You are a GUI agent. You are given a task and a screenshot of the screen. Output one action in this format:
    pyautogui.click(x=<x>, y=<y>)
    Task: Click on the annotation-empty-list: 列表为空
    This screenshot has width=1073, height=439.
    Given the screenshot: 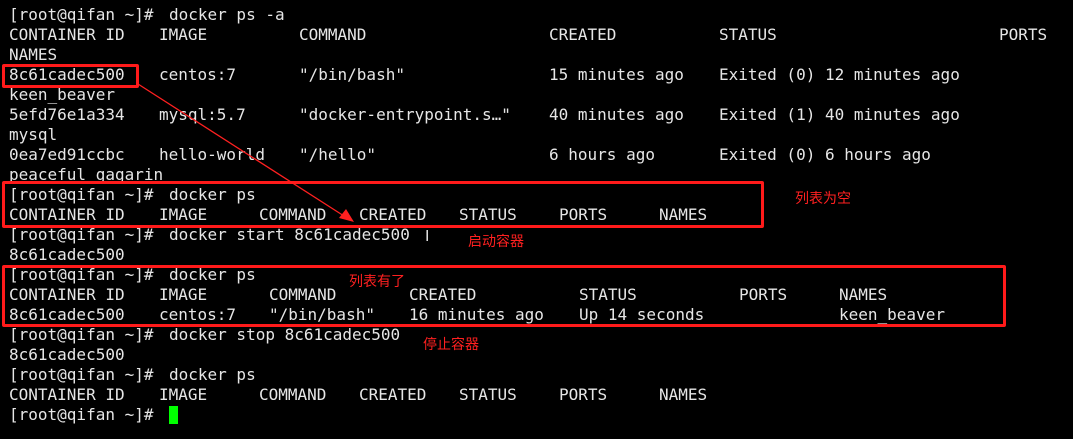 What is the action you would take?
    pyautogui.click(x=823, y=199)
    